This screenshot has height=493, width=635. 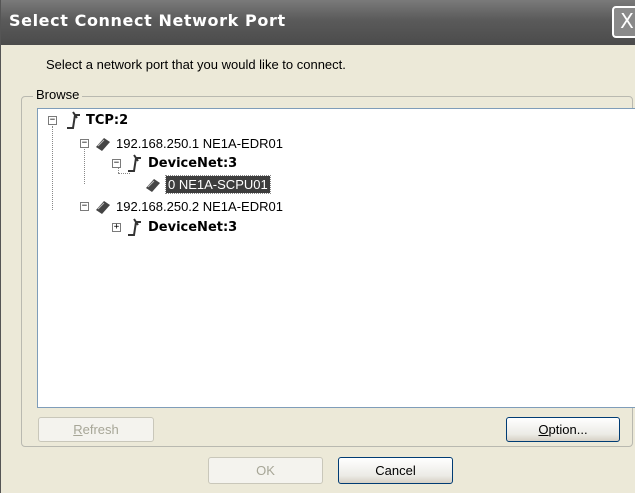 What do you see at coordinates (199, 143) in the screenshot?
I see `tree-node-label: 192.168.250.1 NE1A-EDR01` at bounding box center [199, 143].